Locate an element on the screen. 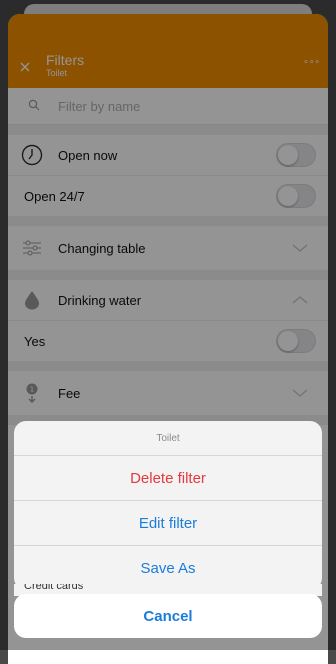  edit-filter-button: Edit filter is located at coordinates (168, 523).